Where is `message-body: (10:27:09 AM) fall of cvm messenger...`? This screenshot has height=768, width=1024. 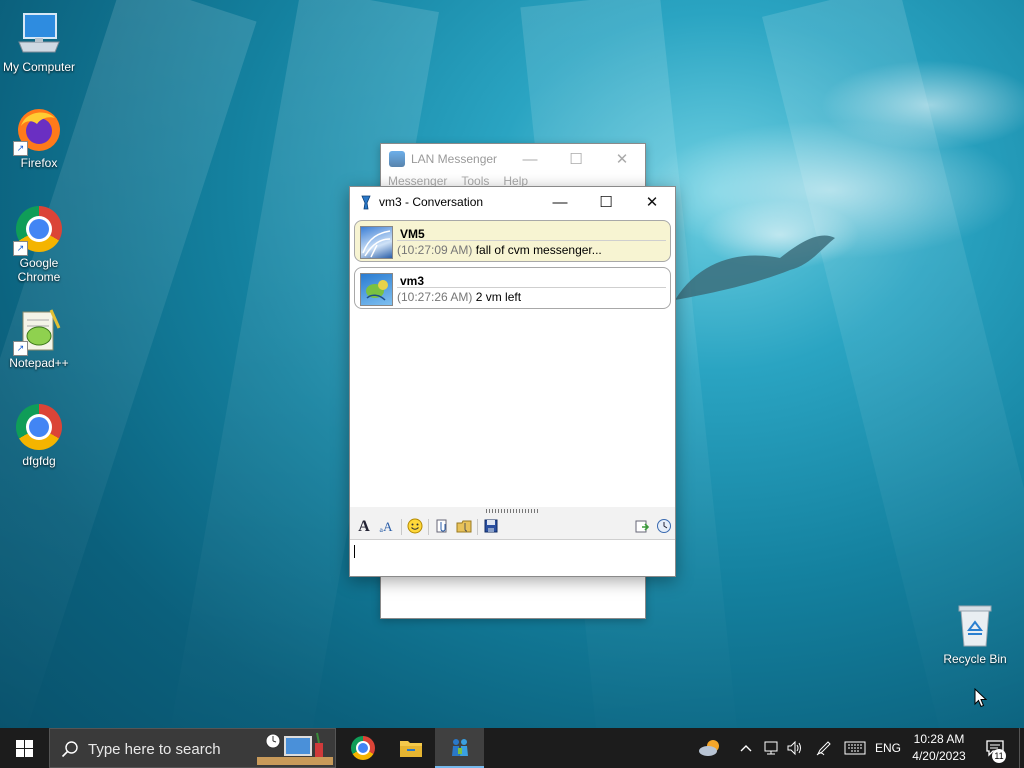 message-body: (10:27:09 AM) fall of cvm messenger... is located at coordinates (499, 250).